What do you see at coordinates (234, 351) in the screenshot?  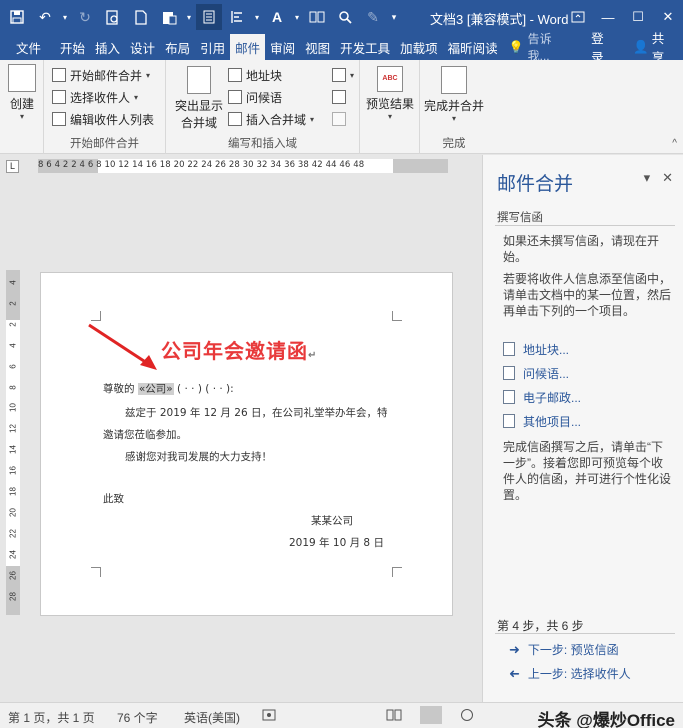 I see `letter-heading-text: 公司年会邀请函` at bounding box center [234, 351].